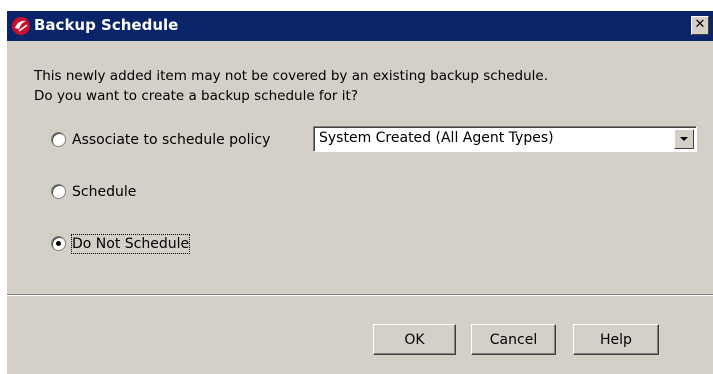 This screenshot has height=374, width=713. I want to click on radio-selected-dot, so click(58, 243).